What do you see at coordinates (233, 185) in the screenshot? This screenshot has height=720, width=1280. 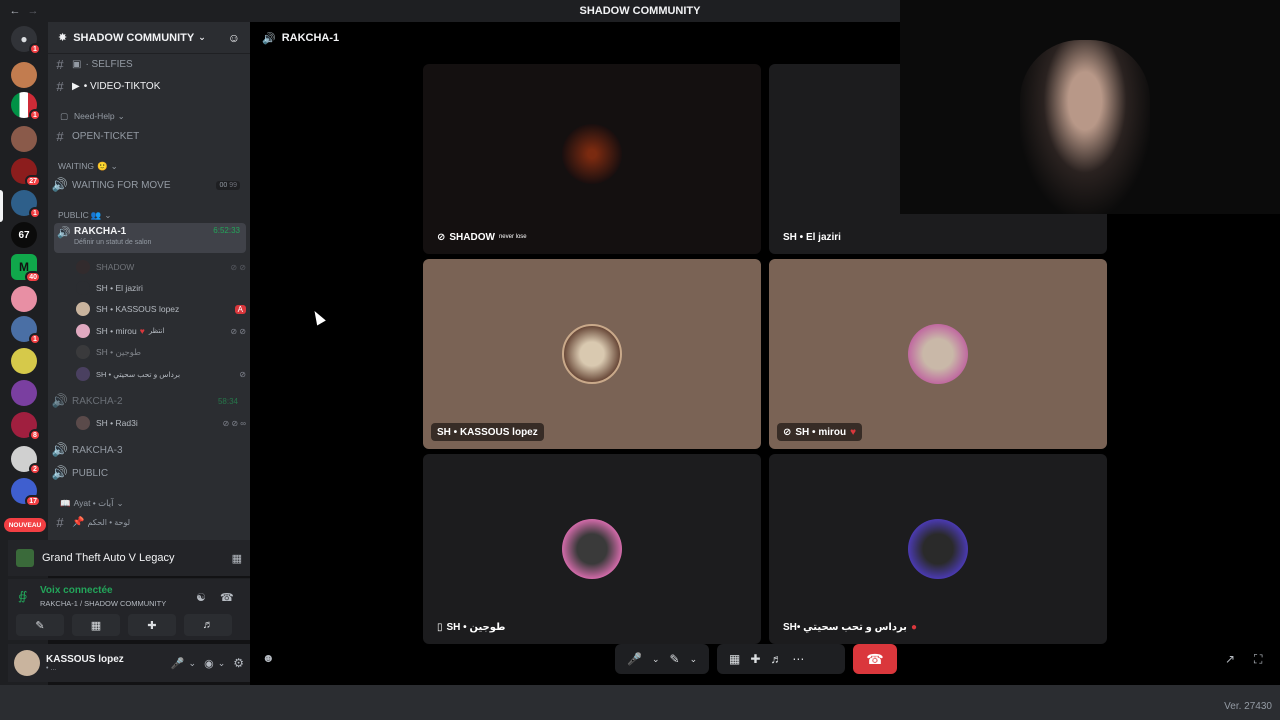 I see `limit-max: 99` at bounding box center [233, 185].